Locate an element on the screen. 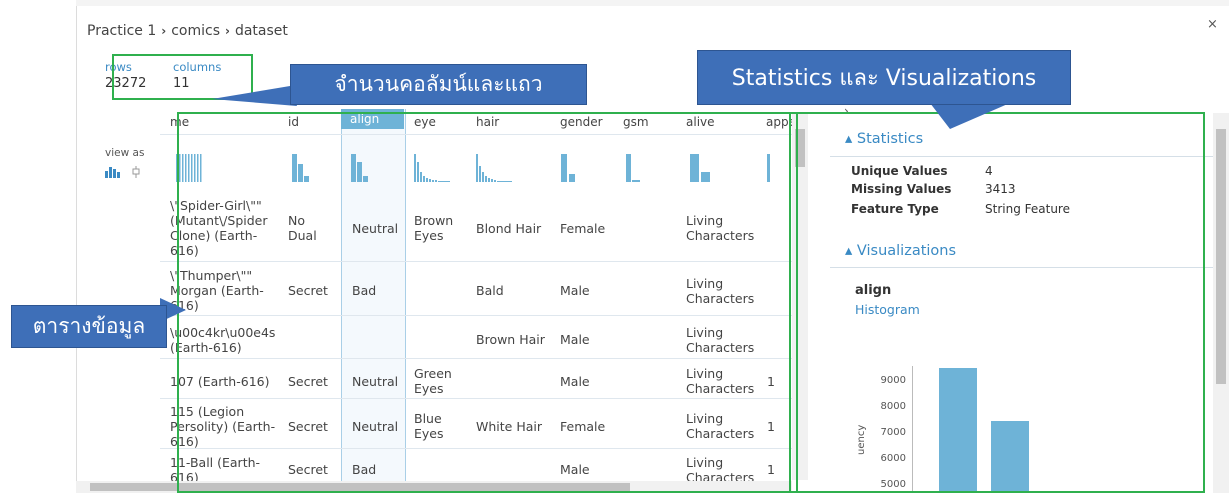  callout-pointer-stats is located at coordinates (970, 116).